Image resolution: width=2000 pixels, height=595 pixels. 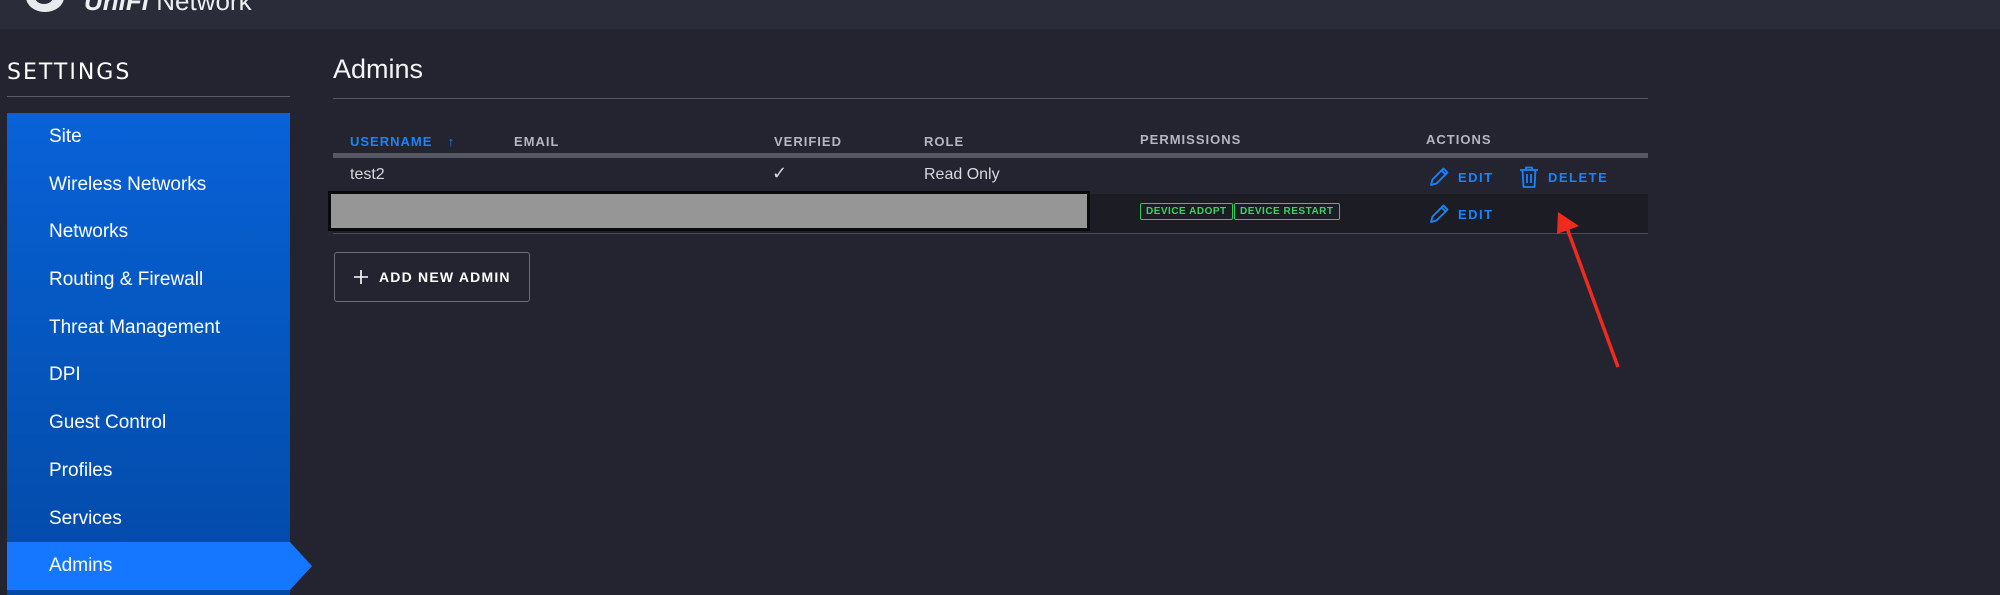 I want to click on top-bar: UniFi Network, so click(x=1000, y=14).